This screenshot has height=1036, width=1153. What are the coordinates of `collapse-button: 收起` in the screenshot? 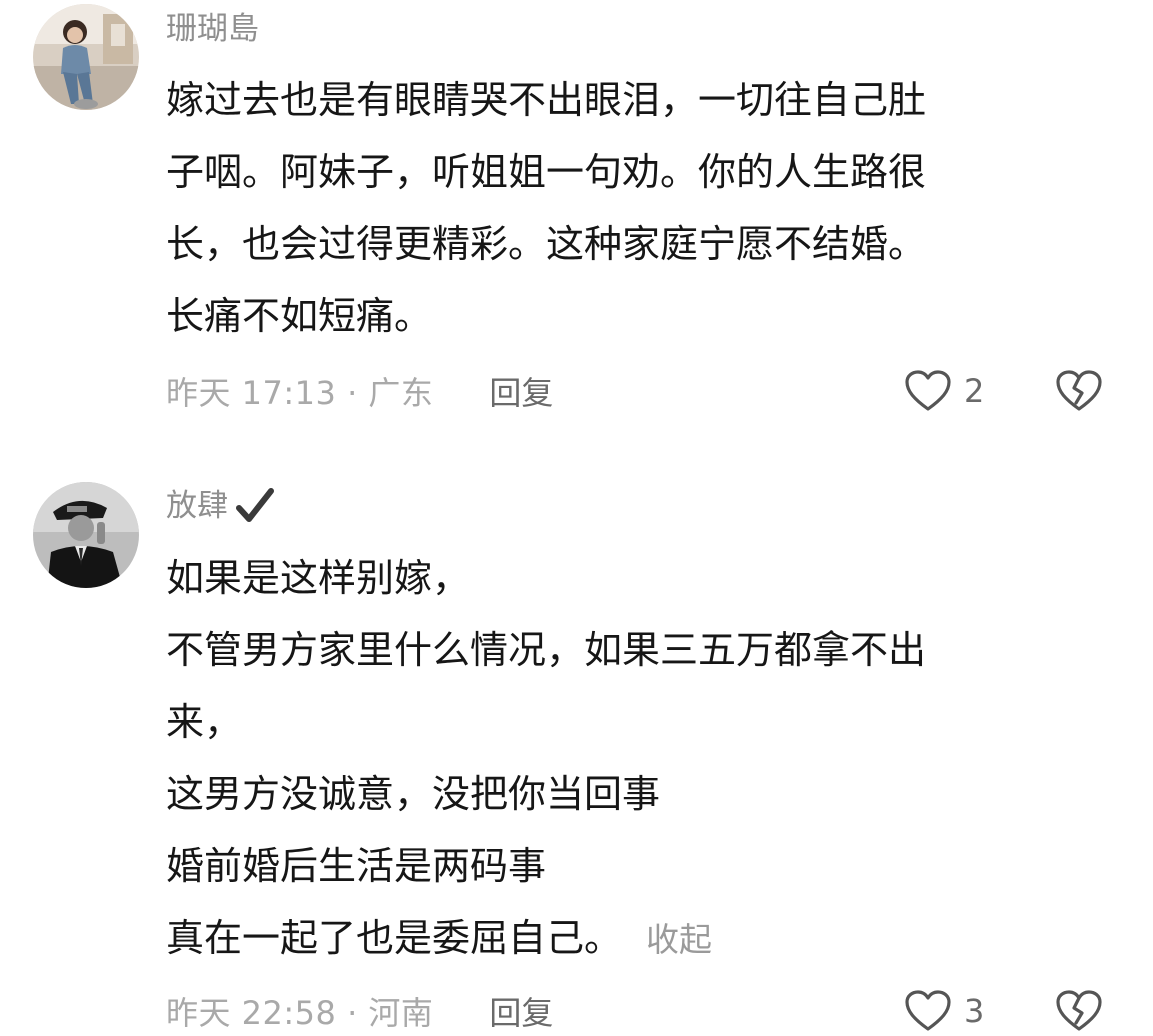 It's located at (679, 939).